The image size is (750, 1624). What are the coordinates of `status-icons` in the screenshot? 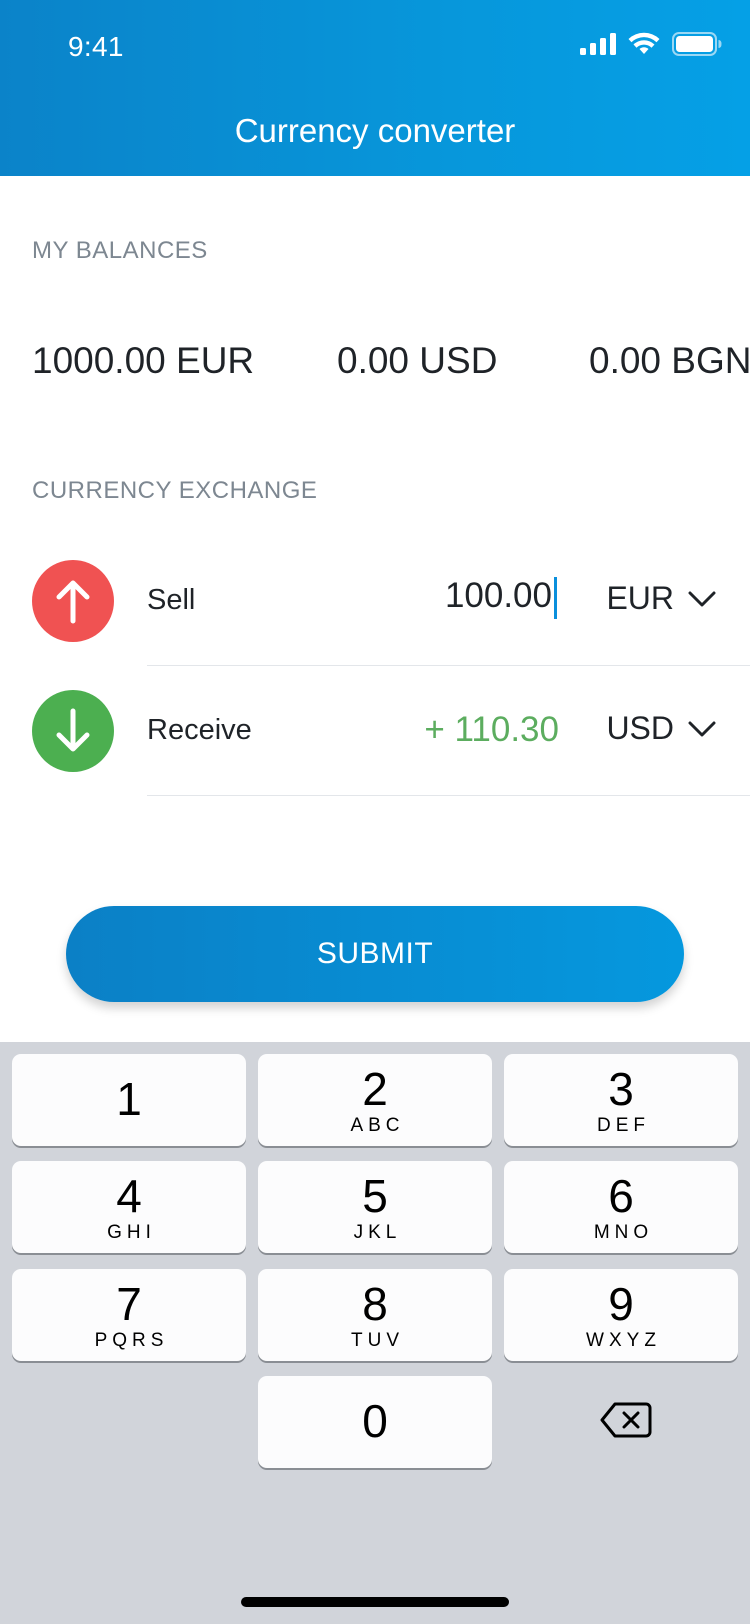 It's located at (651, 44).